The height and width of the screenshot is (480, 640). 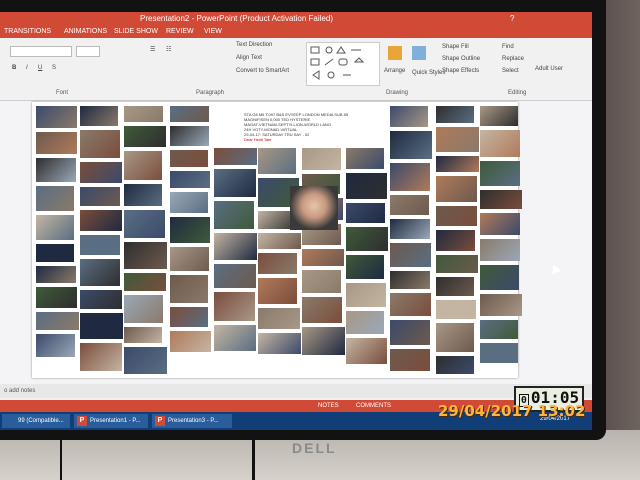 I want to click on tab-animations: ANIMATIONS, so click(x=85, y=32).